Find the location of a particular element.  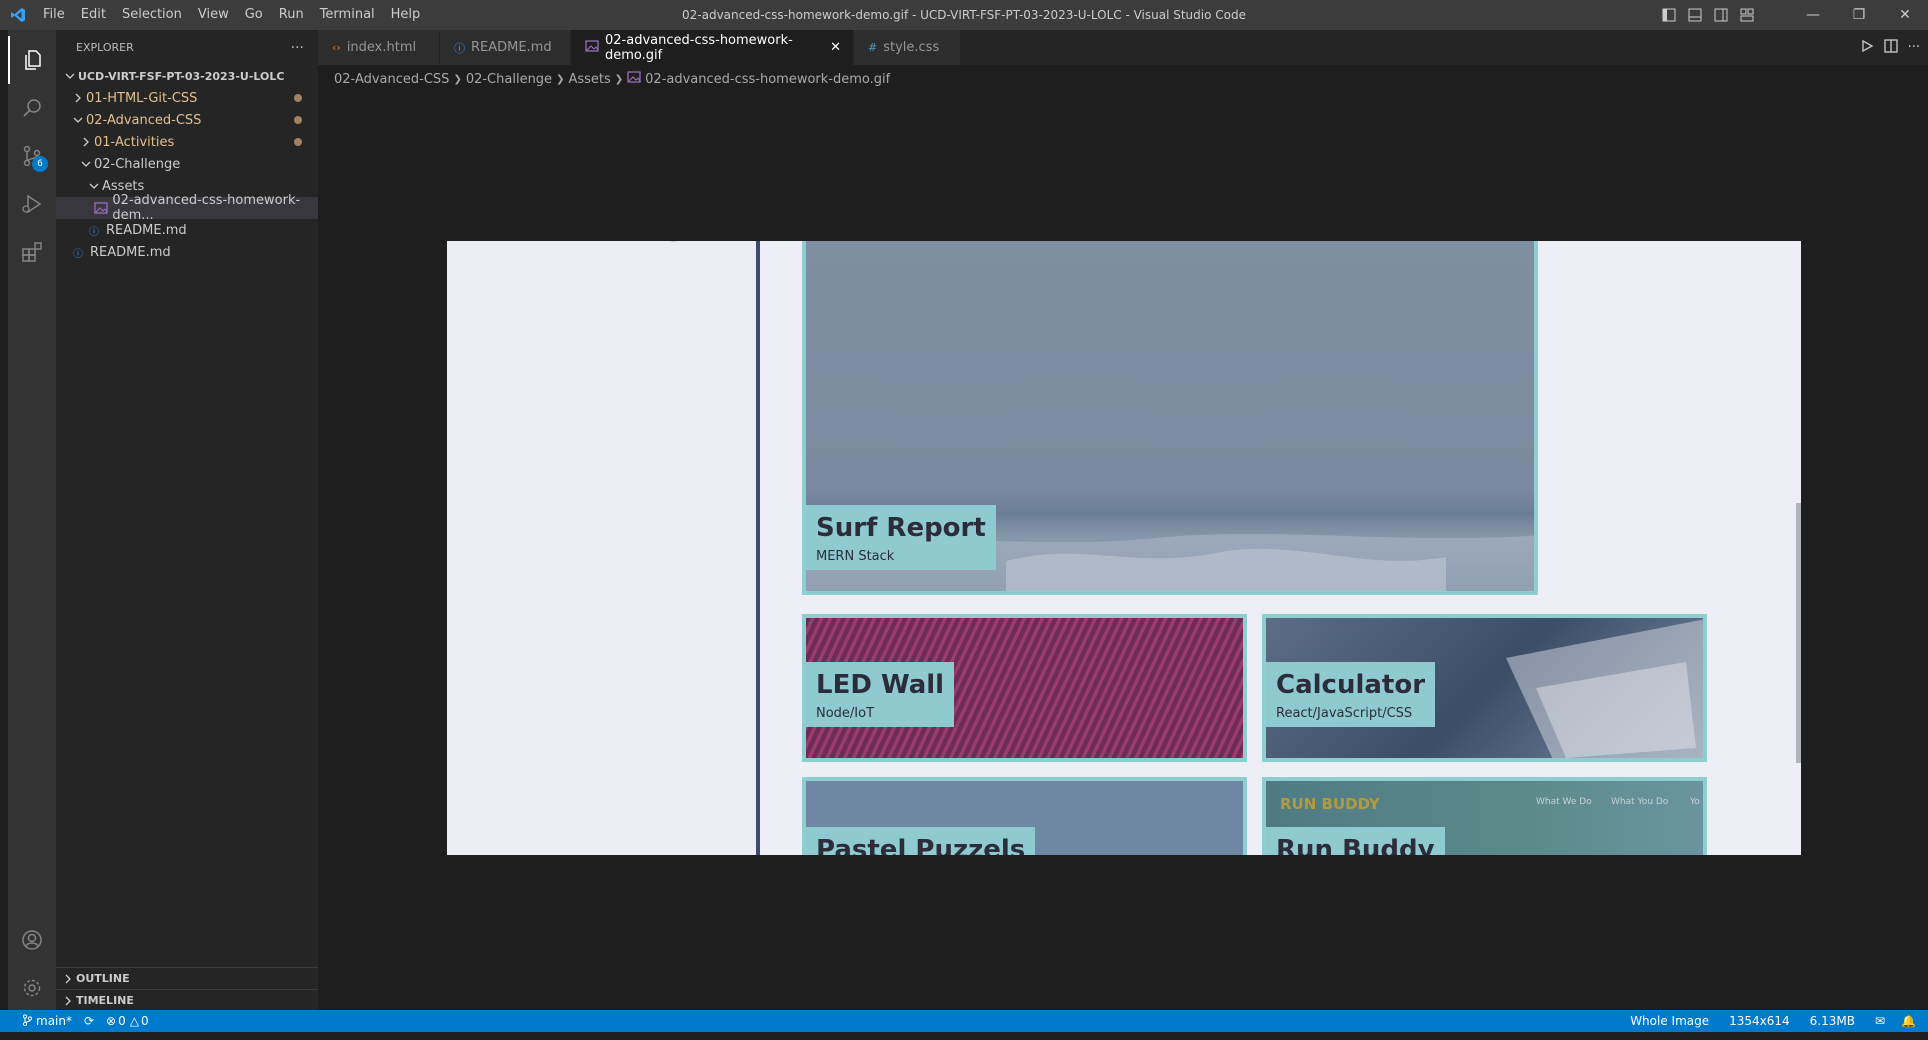

sync-icon: ⟳ is located at coordinates (89, 1021).